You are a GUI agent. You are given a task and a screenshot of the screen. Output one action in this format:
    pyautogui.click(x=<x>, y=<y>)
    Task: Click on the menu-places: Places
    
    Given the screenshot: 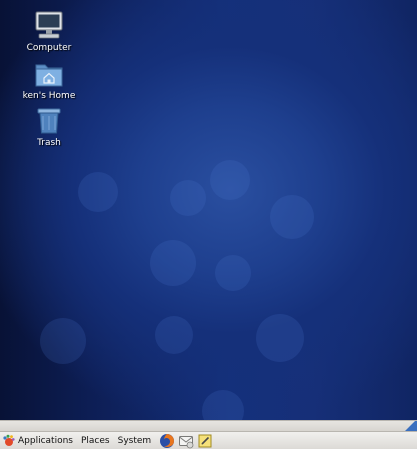 What is the action you would take?
    pyautogui.click(x=95, y=440)
    